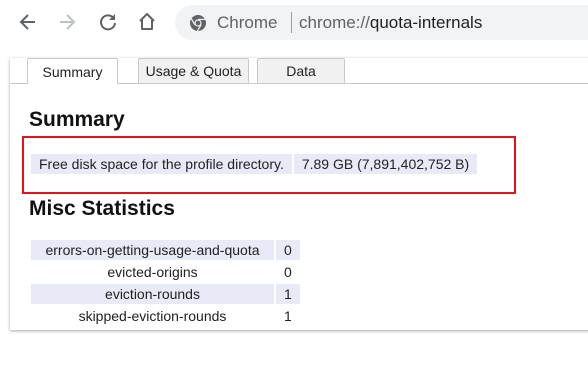 This screenshot has height=382, width=588. I want to click on reload-icon, so click(108, 22).